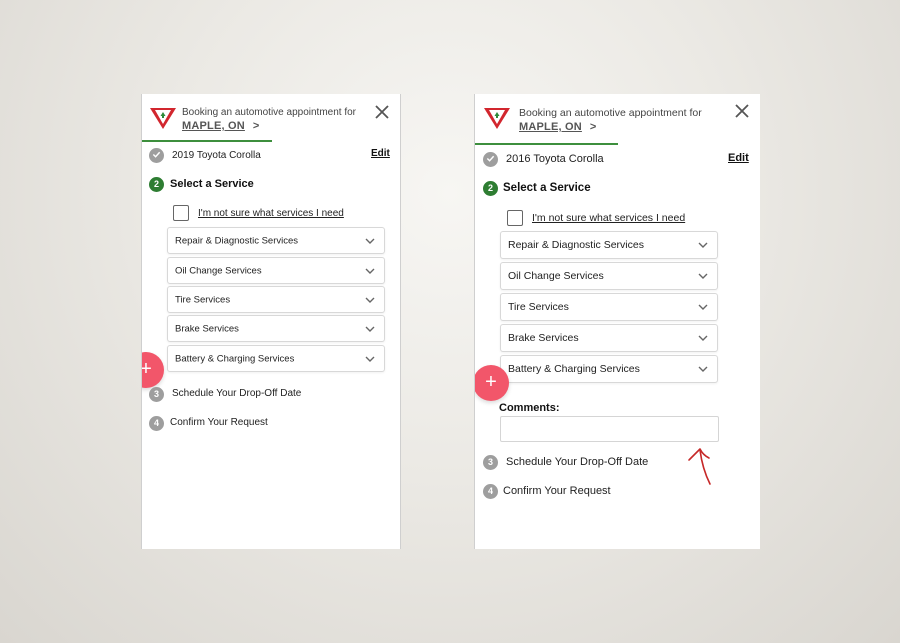 The height and width of the screenshot is (643, 900). I want to click on annotation-arrow-icon, so click(701, 466).